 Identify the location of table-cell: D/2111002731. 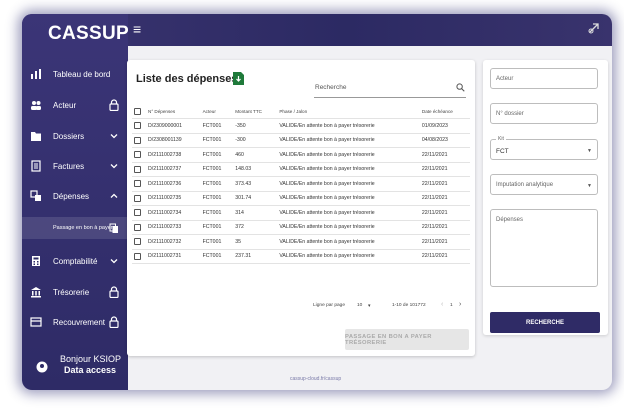
(173, 256).